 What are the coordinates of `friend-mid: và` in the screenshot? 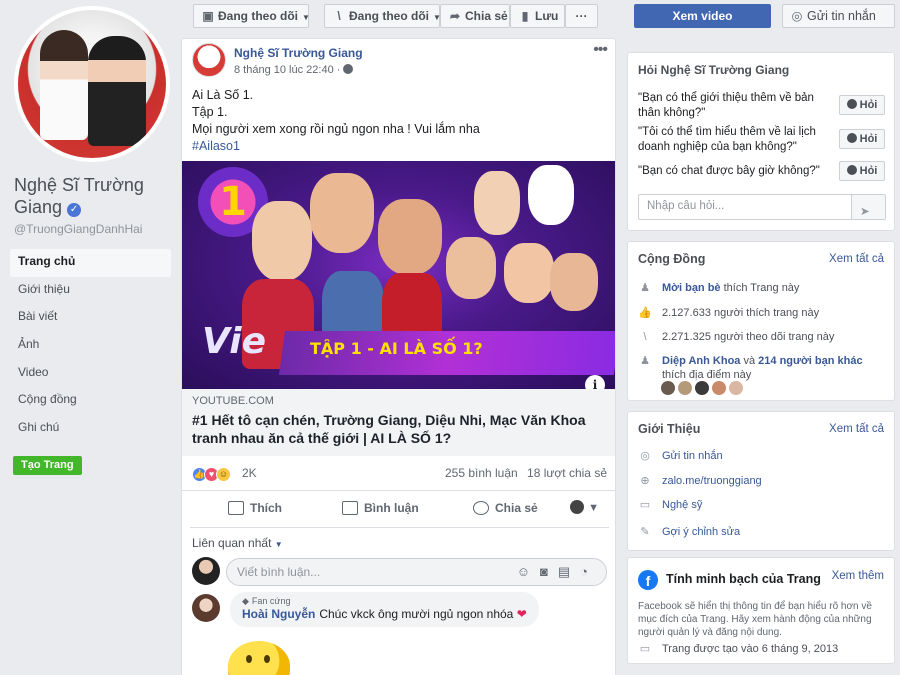 It's located at (749, 361).